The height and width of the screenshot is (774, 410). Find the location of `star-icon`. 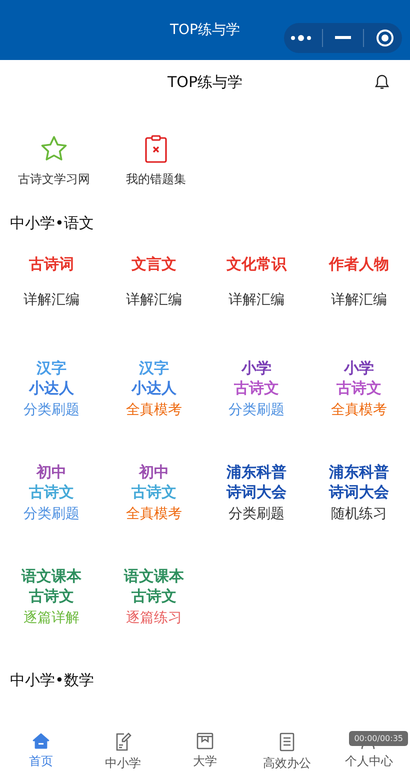

star-icon is located at coordinates (54, 149).